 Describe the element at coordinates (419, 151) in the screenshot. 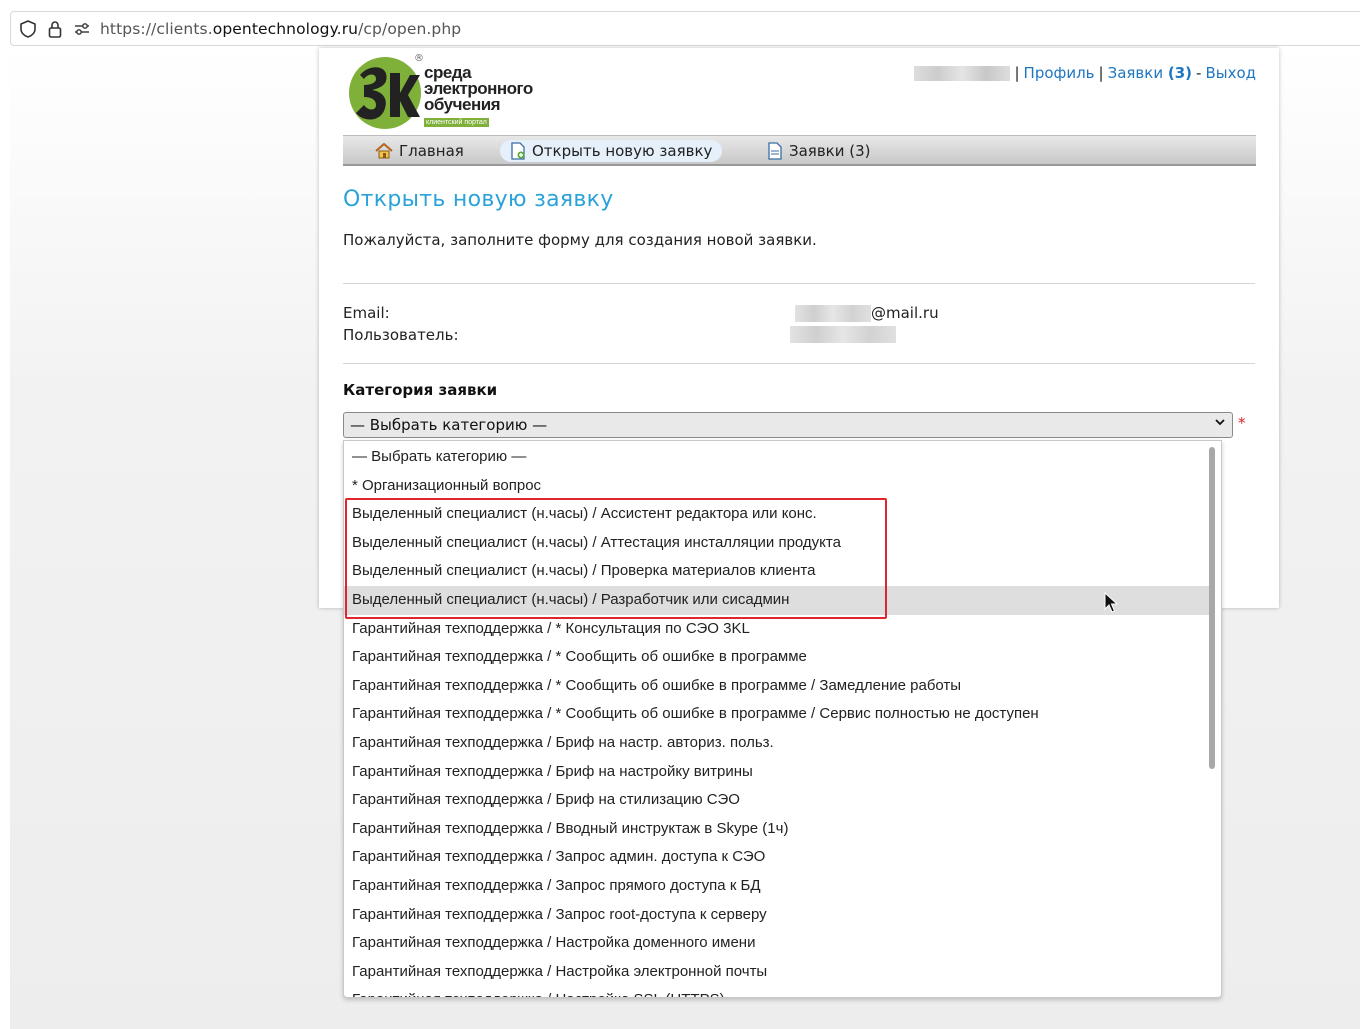

I see `nav-home: Главная` at that location.